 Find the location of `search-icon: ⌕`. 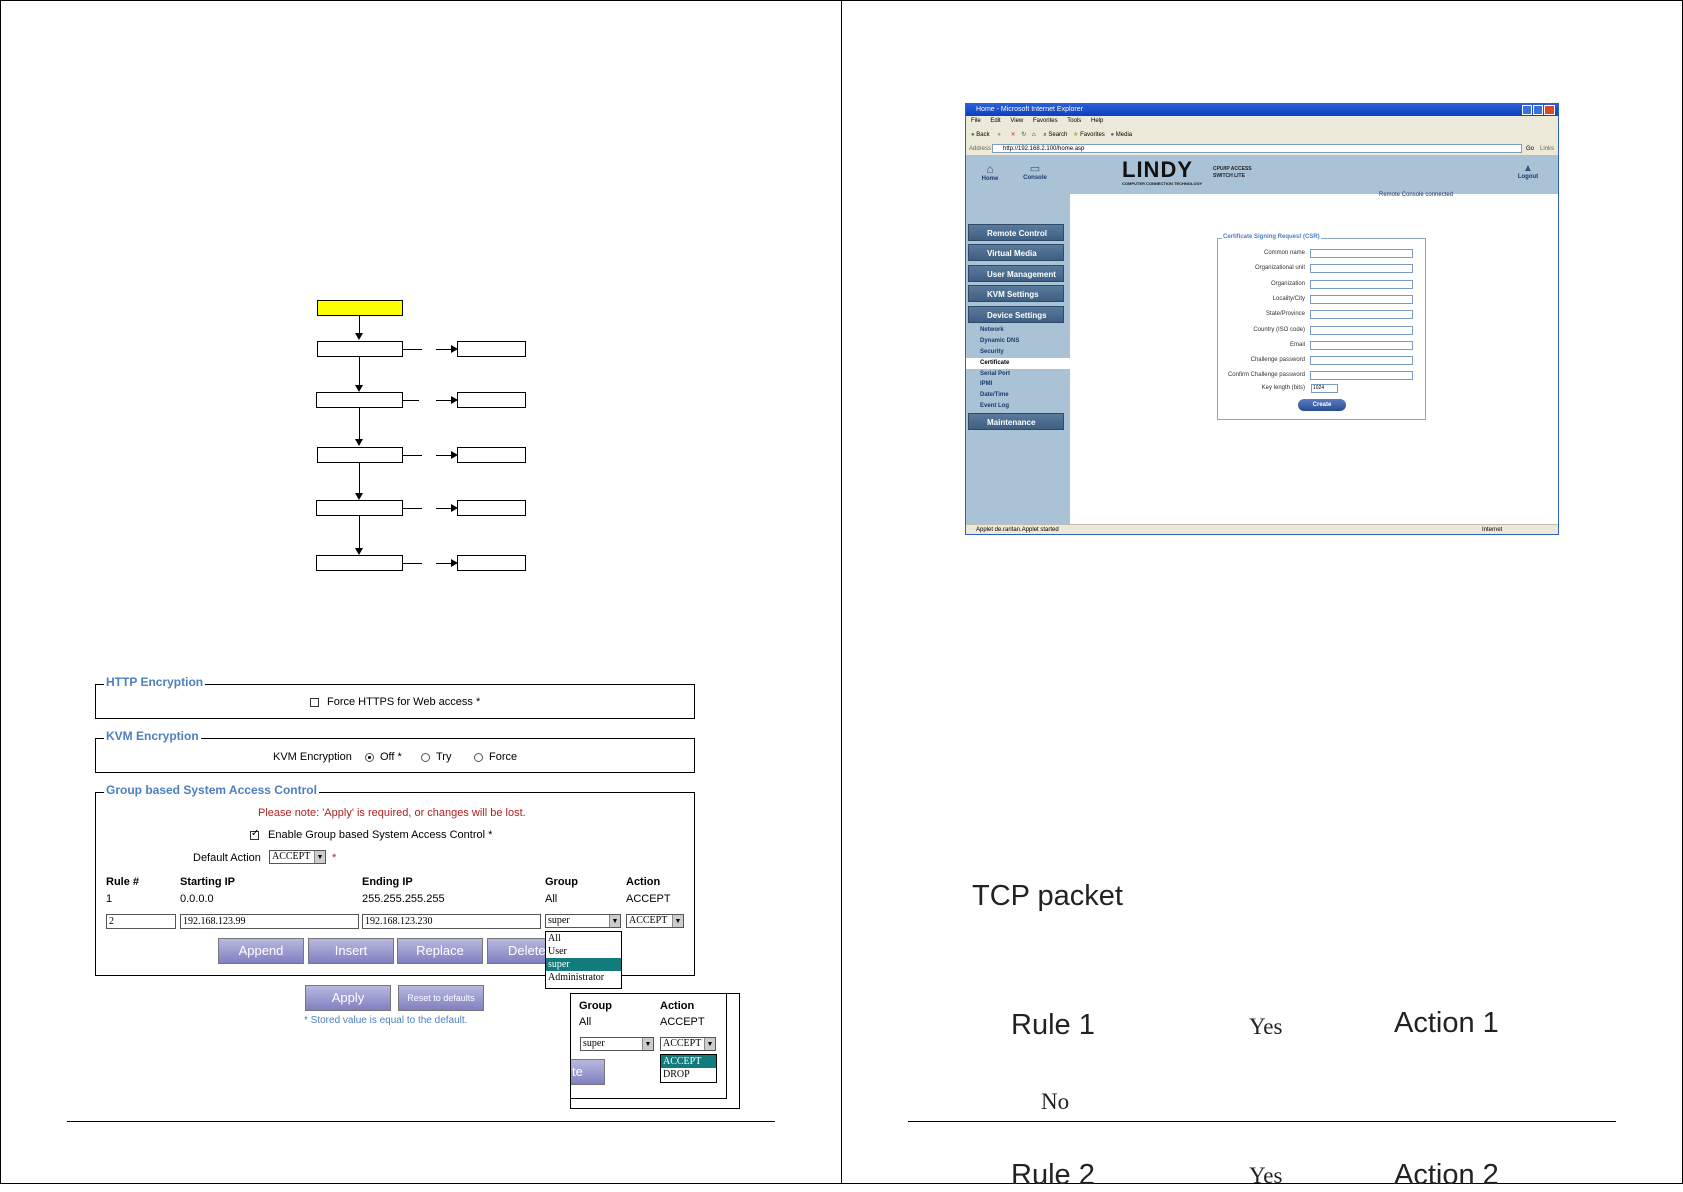

search-icon: ⌕ is located at coordinates (1044, 135).